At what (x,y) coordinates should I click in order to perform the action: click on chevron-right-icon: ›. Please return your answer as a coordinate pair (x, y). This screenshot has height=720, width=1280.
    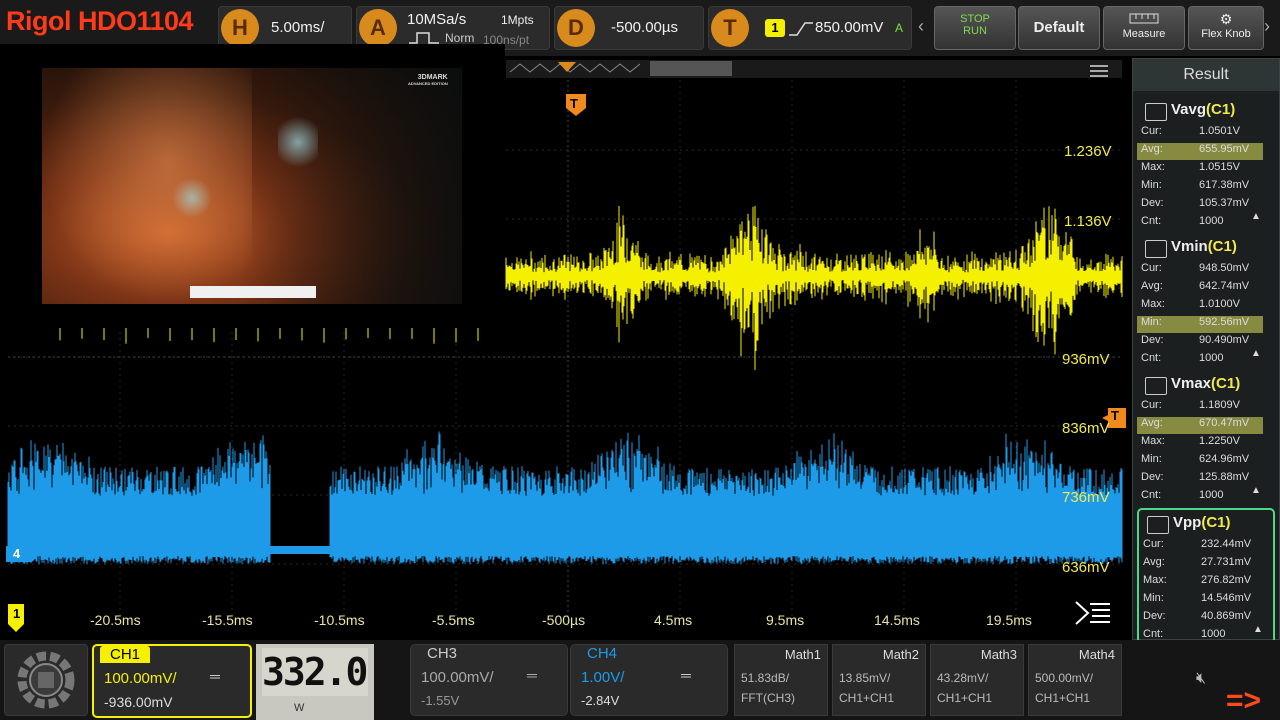
    Looking at the image, I should click on (1267, 26).